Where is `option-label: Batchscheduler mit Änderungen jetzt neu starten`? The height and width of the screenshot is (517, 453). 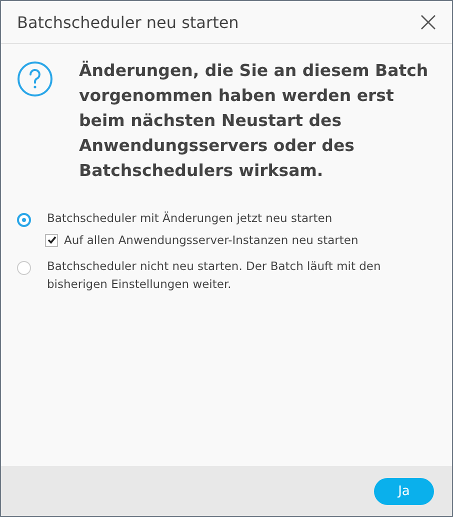 option-label: Batchscheduler mit Änderungen jetzt neu starten is located at coordinates (189, 218).